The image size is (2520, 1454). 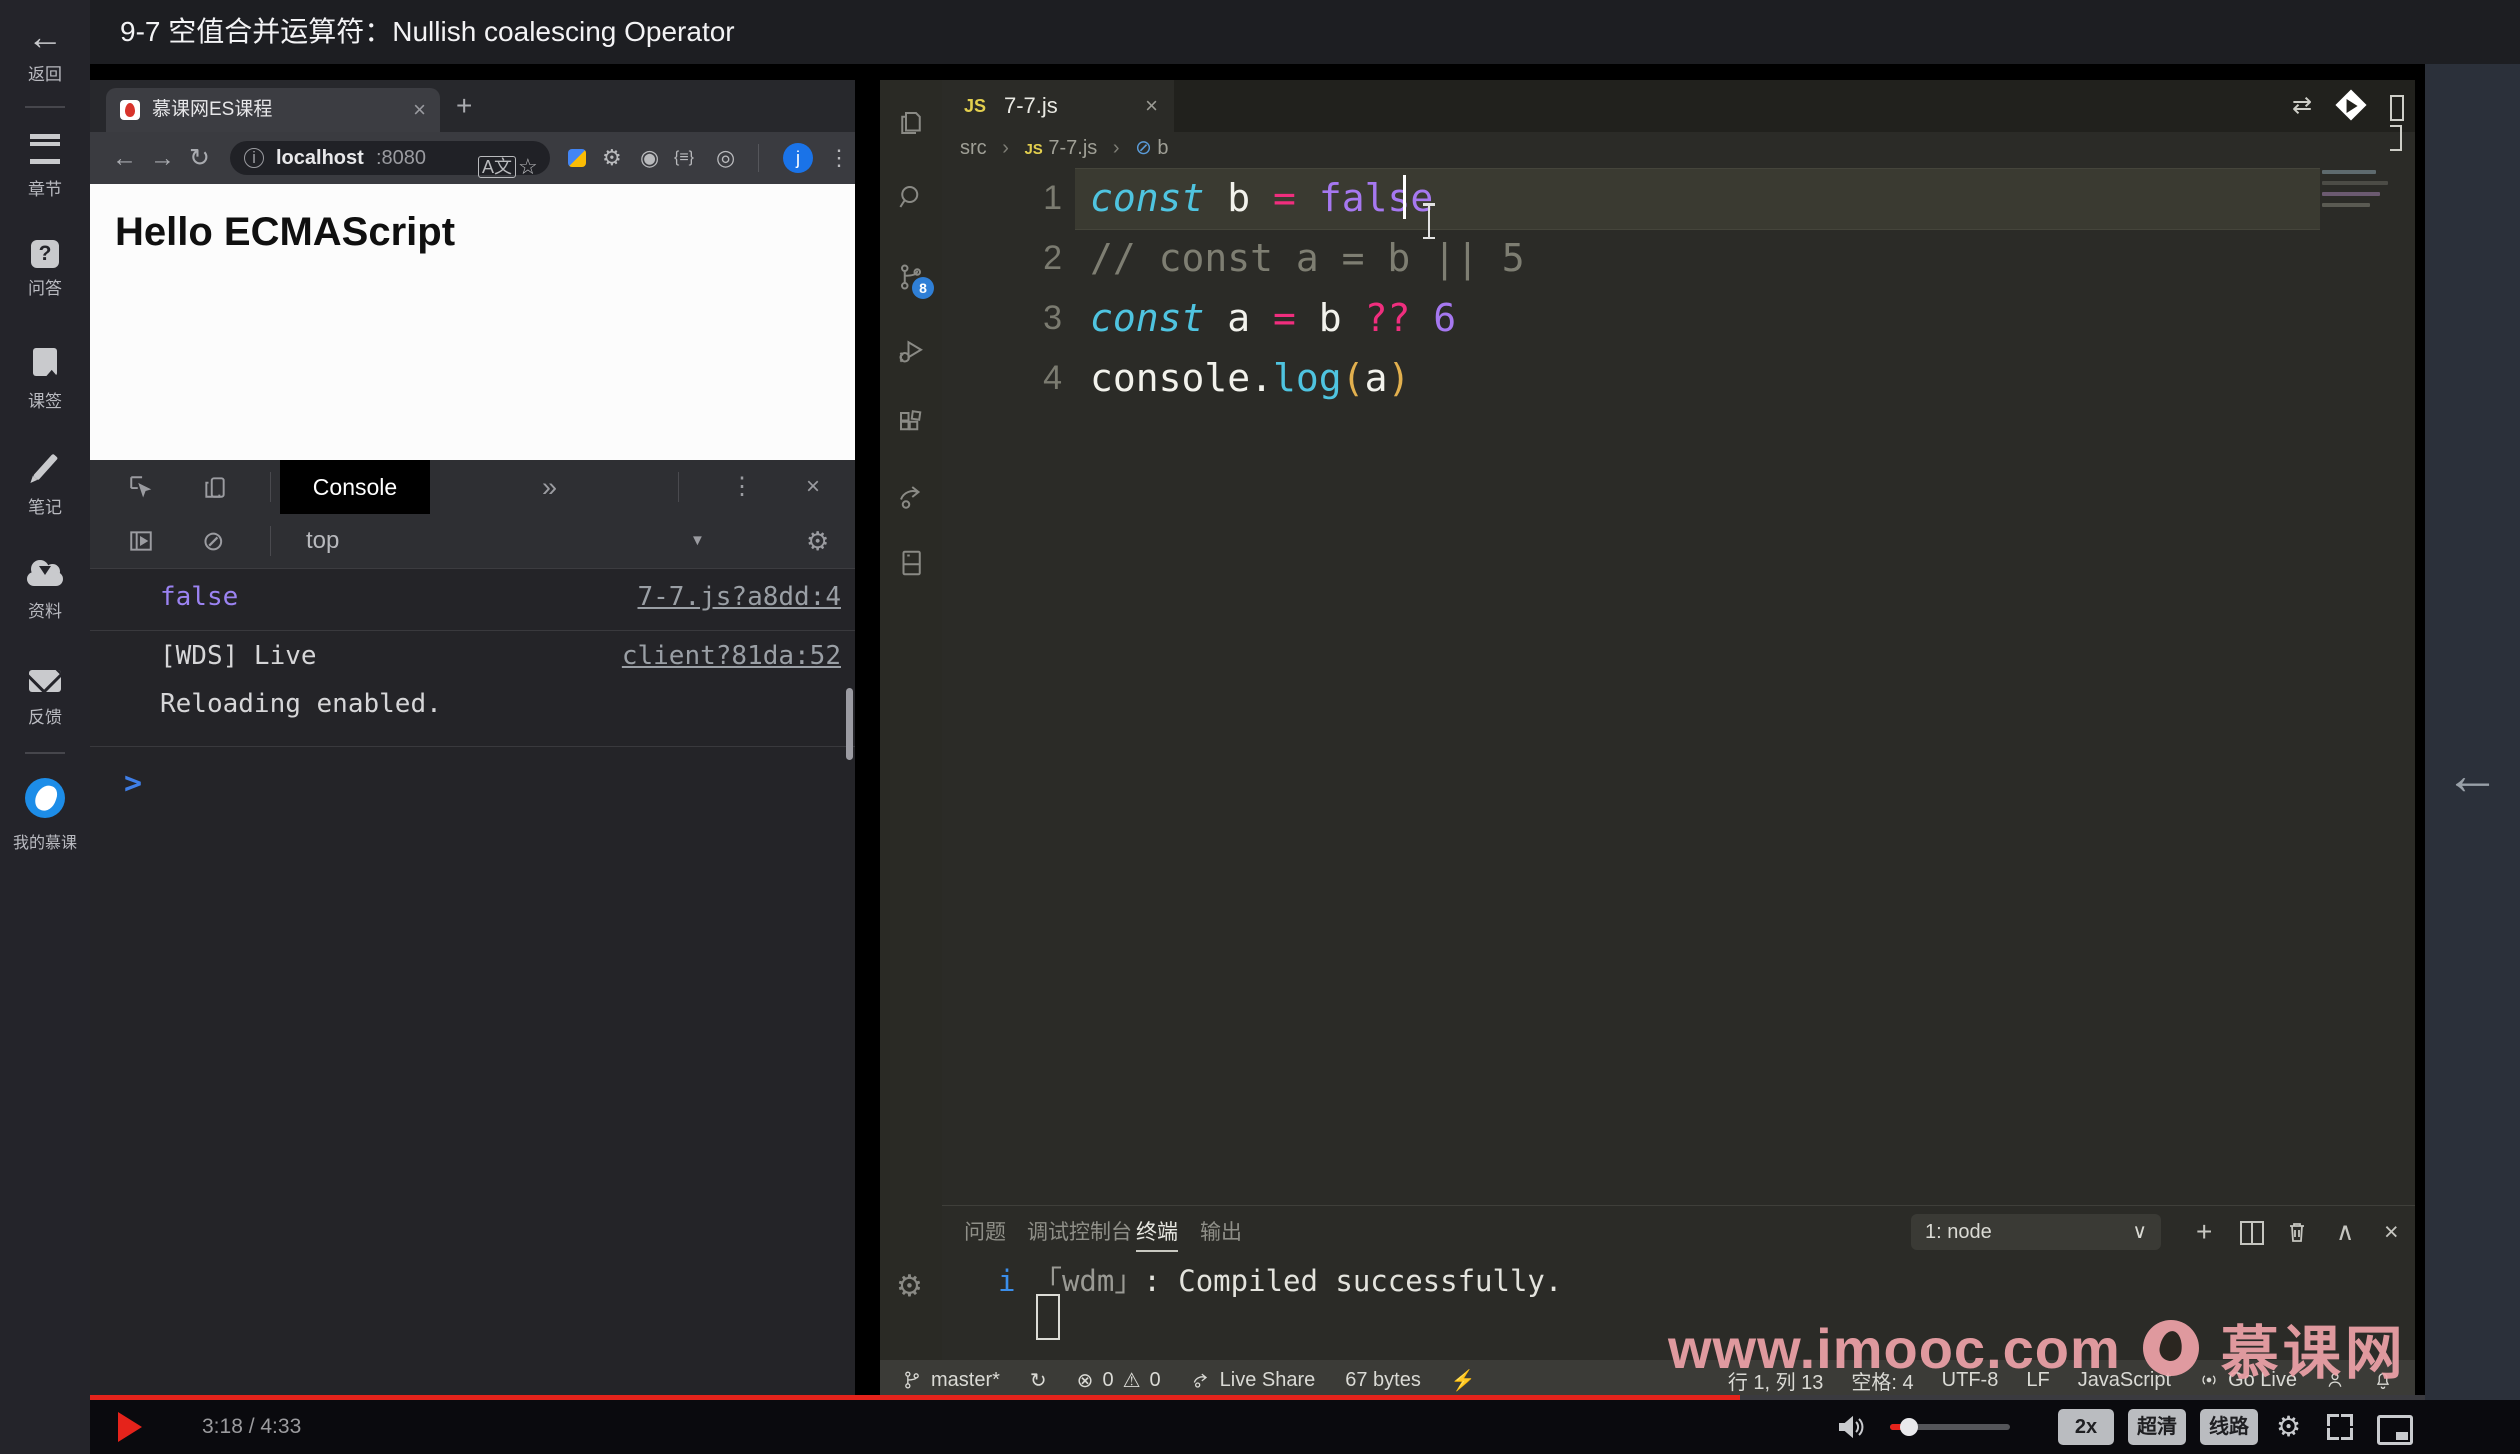 What do you see at coordinates (212, 109) in the screenshot?
I see `chrome-tab-title: 慕课网ES课程` at bounding box center [212, 109].